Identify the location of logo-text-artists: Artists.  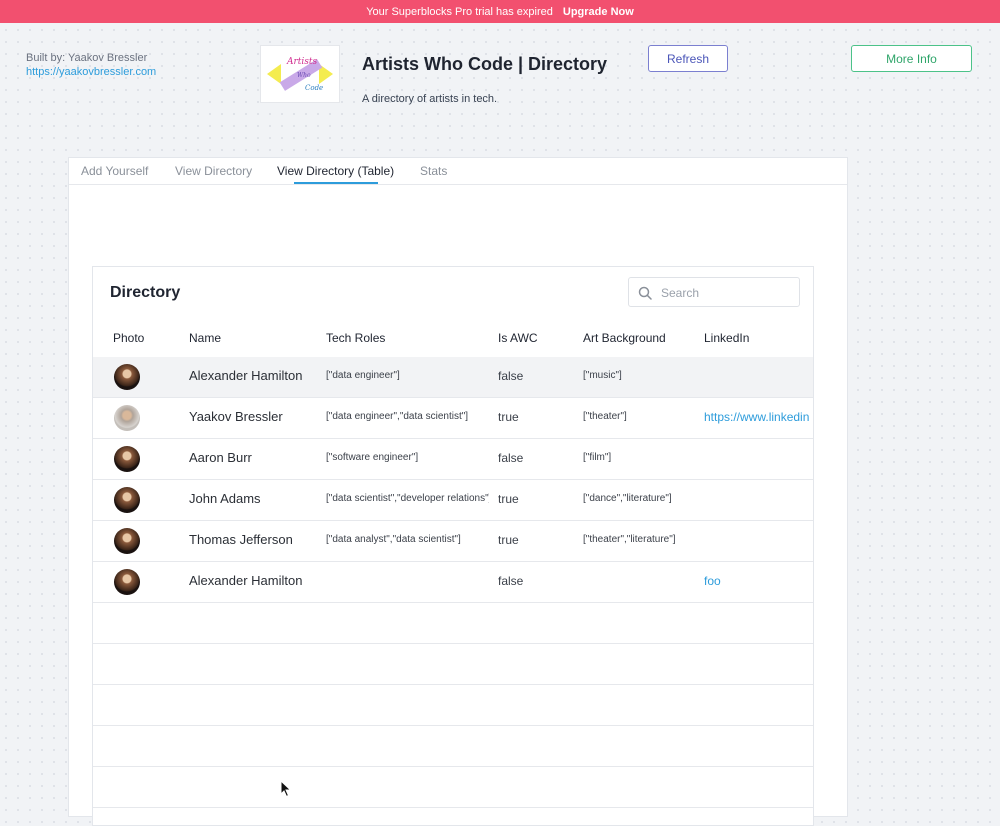
(302, 62).